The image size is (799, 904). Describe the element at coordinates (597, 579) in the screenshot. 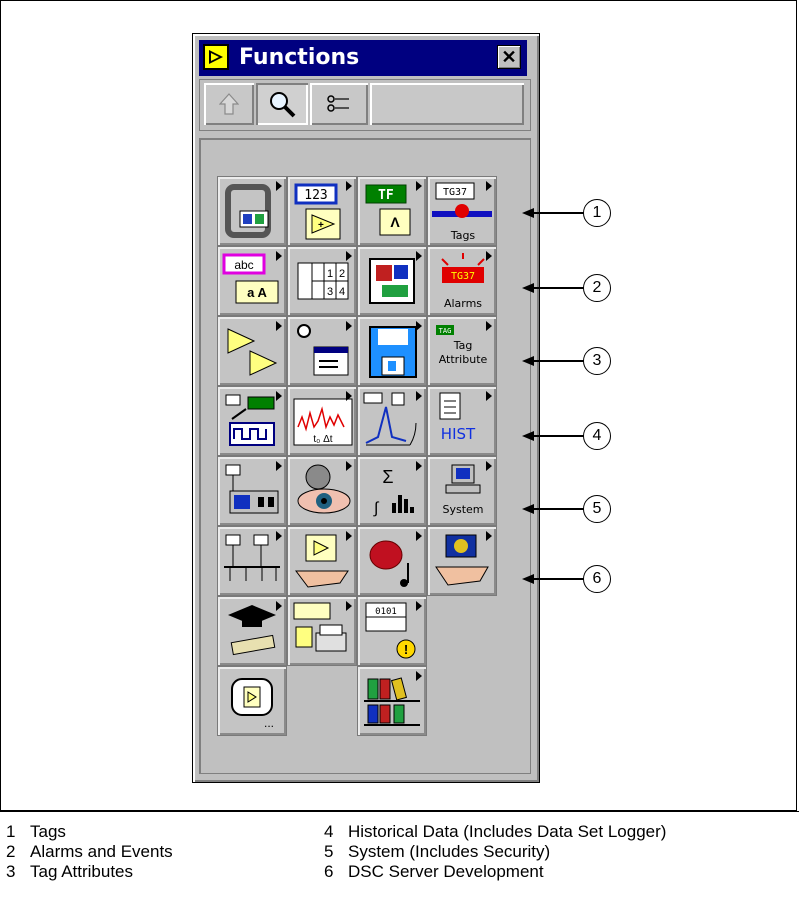

I see `callout-6: 6` at that location.